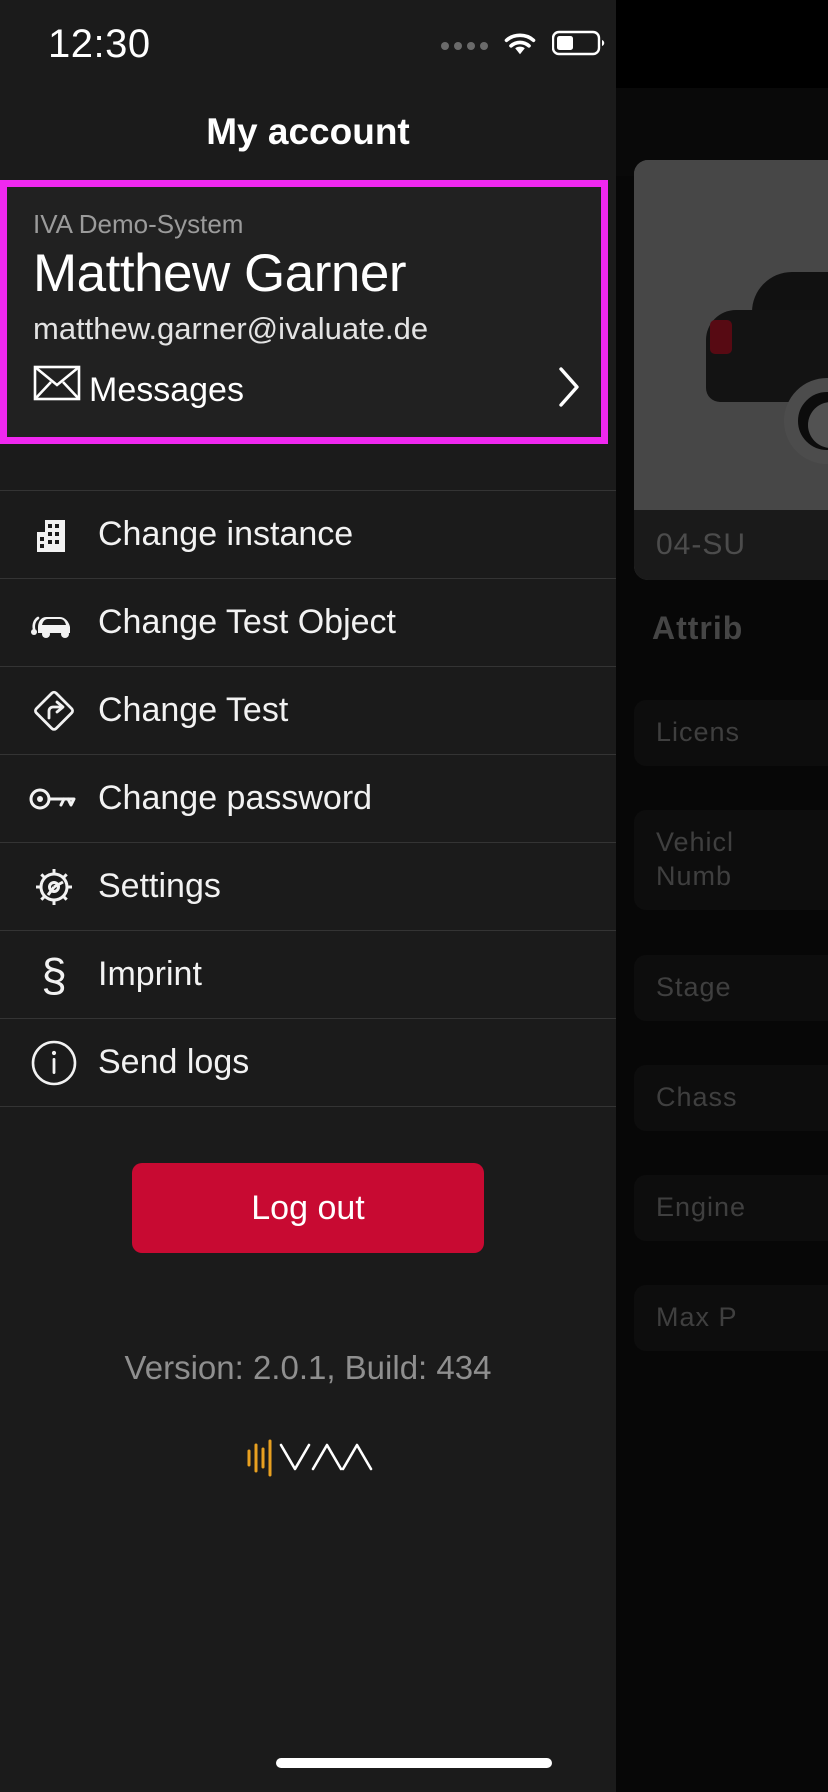 Image resolution: width=828 pixels, height=1792 pixels. I want to click on user-name: Matthew Garner, so click(219, 273).